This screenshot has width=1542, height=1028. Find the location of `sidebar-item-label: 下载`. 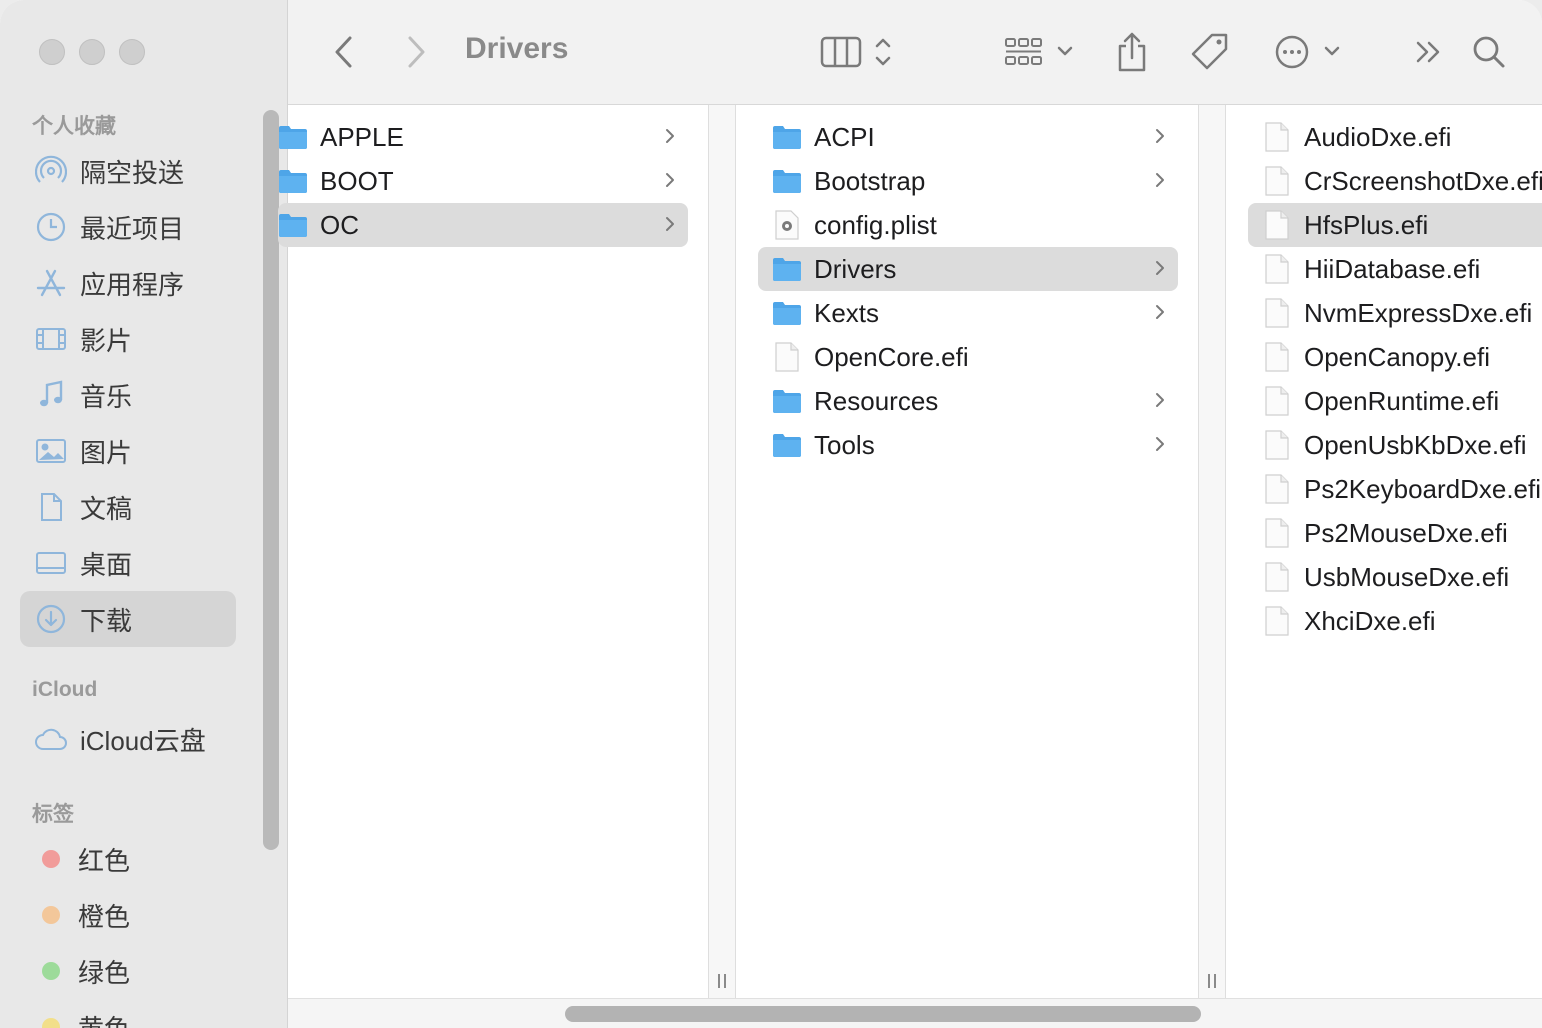

sidebar-item-label: 下载 is located at coordinates (106, 620).